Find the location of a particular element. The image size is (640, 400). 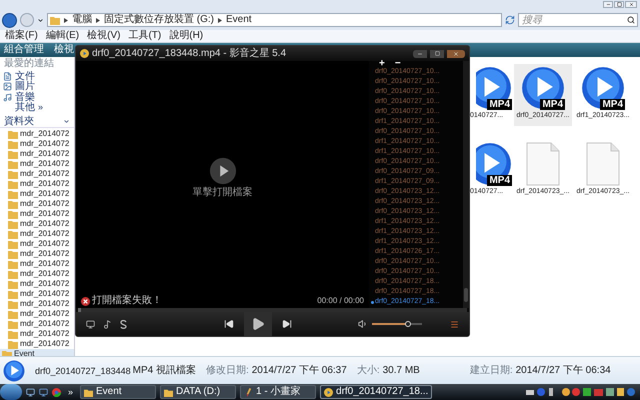

menu-item: 檢視(V) is located at coordinates (103, 36).